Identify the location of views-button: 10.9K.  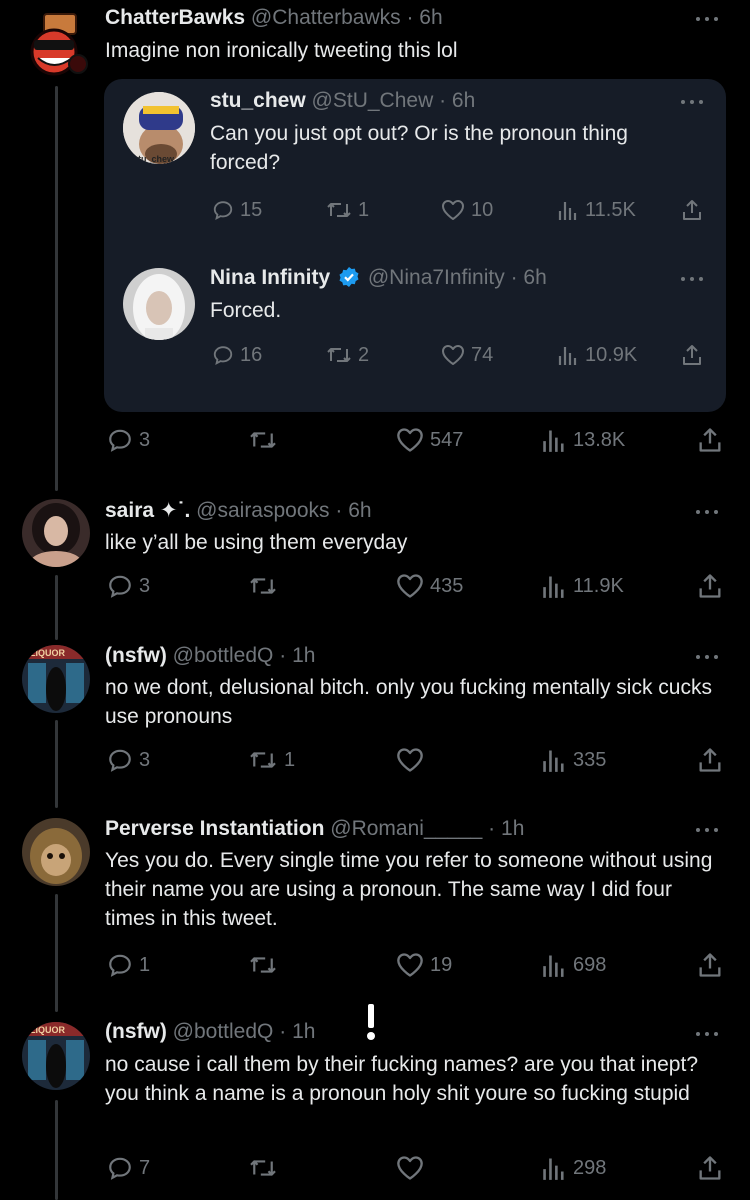
(597, 355).